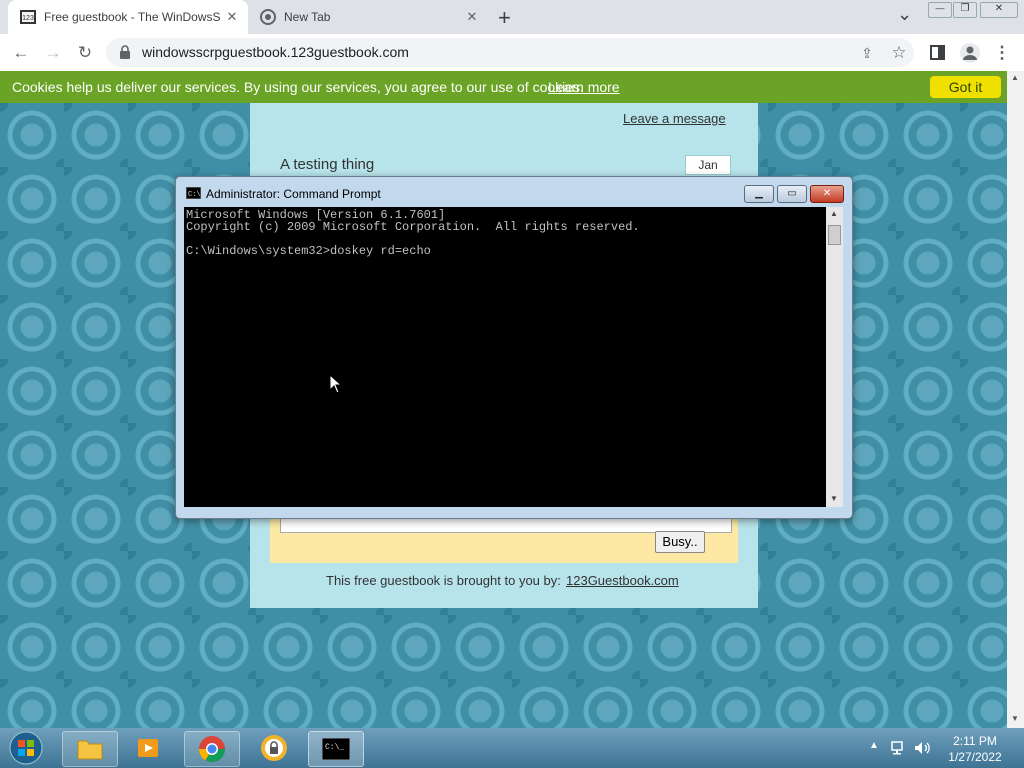  Describe the element at coordinates (26, 748) in the screenshot. I see `start-button-icon` at that location.